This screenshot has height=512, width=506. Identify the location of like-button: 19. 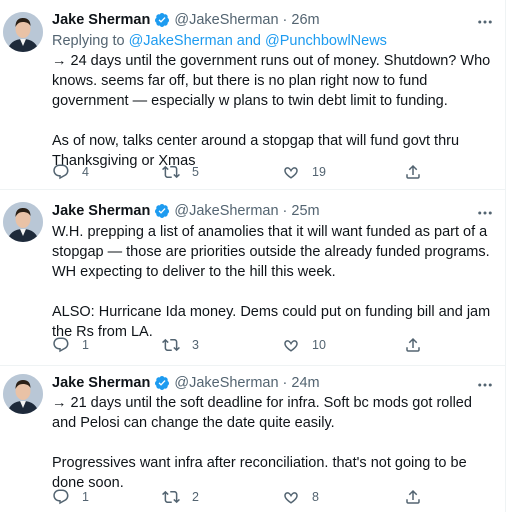
(304, 172).